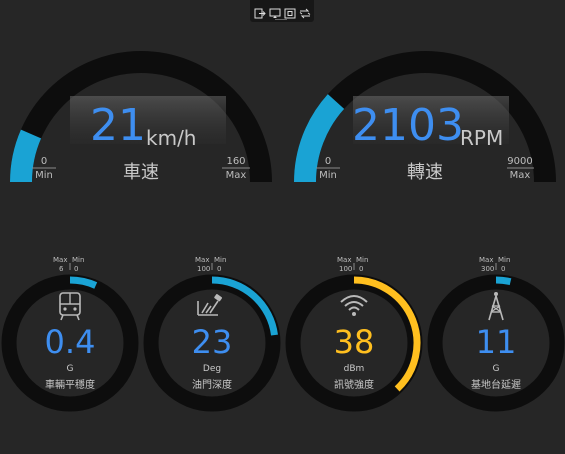 The image size is (565, 454). What do you see at coordinates (141, 172) in the screenshot?
I see `speed-label: 車速` at bounding box center [141, 172].